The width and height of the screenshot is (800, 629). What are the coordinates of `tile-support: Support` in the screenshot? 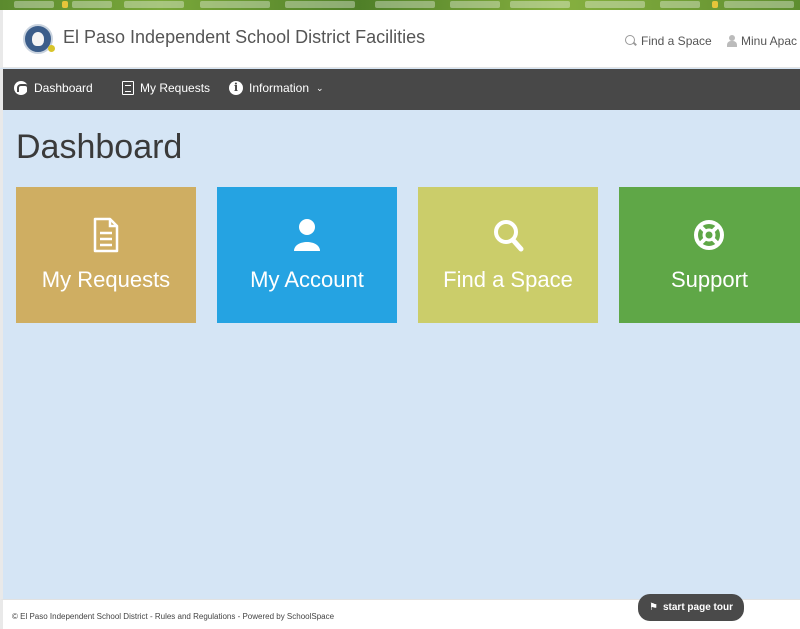 It's located at (709, 255).